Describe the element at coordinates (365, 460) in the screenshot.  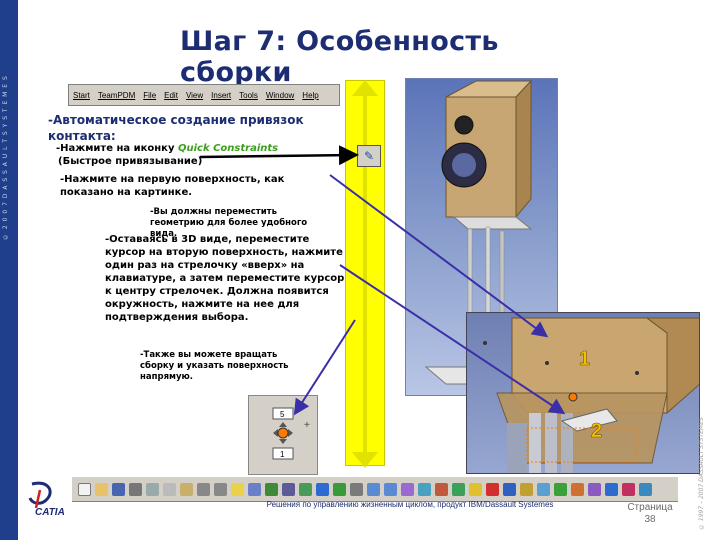
I see `bar-arrow-down-icon` at that location.